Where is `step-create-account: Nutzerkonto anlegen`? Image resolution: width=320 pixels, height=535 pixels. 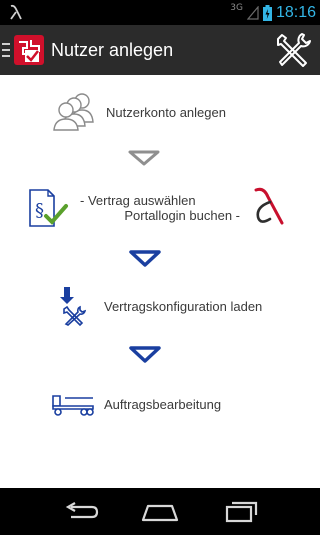 step-create-account: Nutzerkonto anlegen is located at coordinates (139, 112).